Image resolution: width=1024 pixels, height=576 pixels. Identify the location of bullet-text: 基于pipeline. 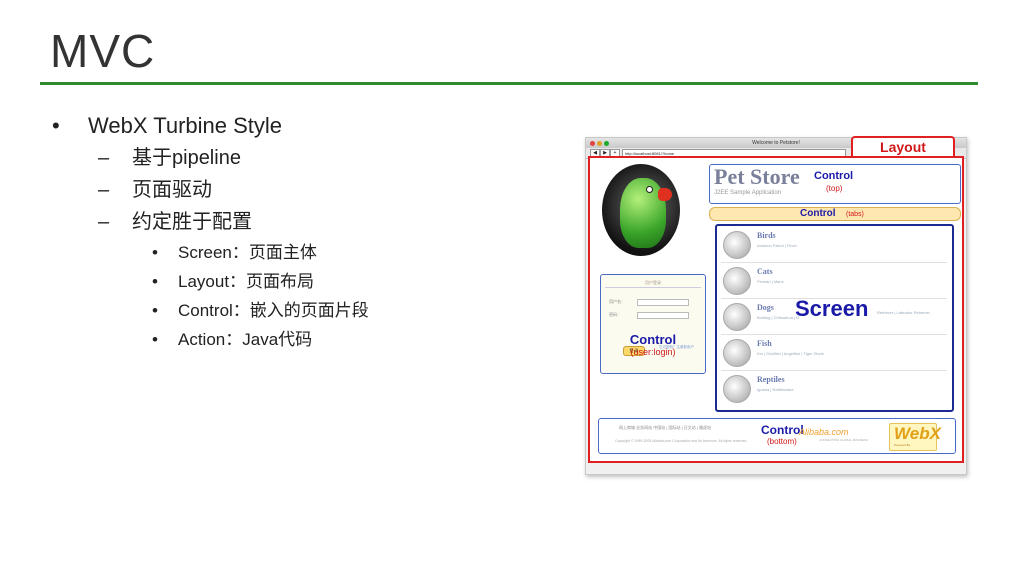
(186, 158).